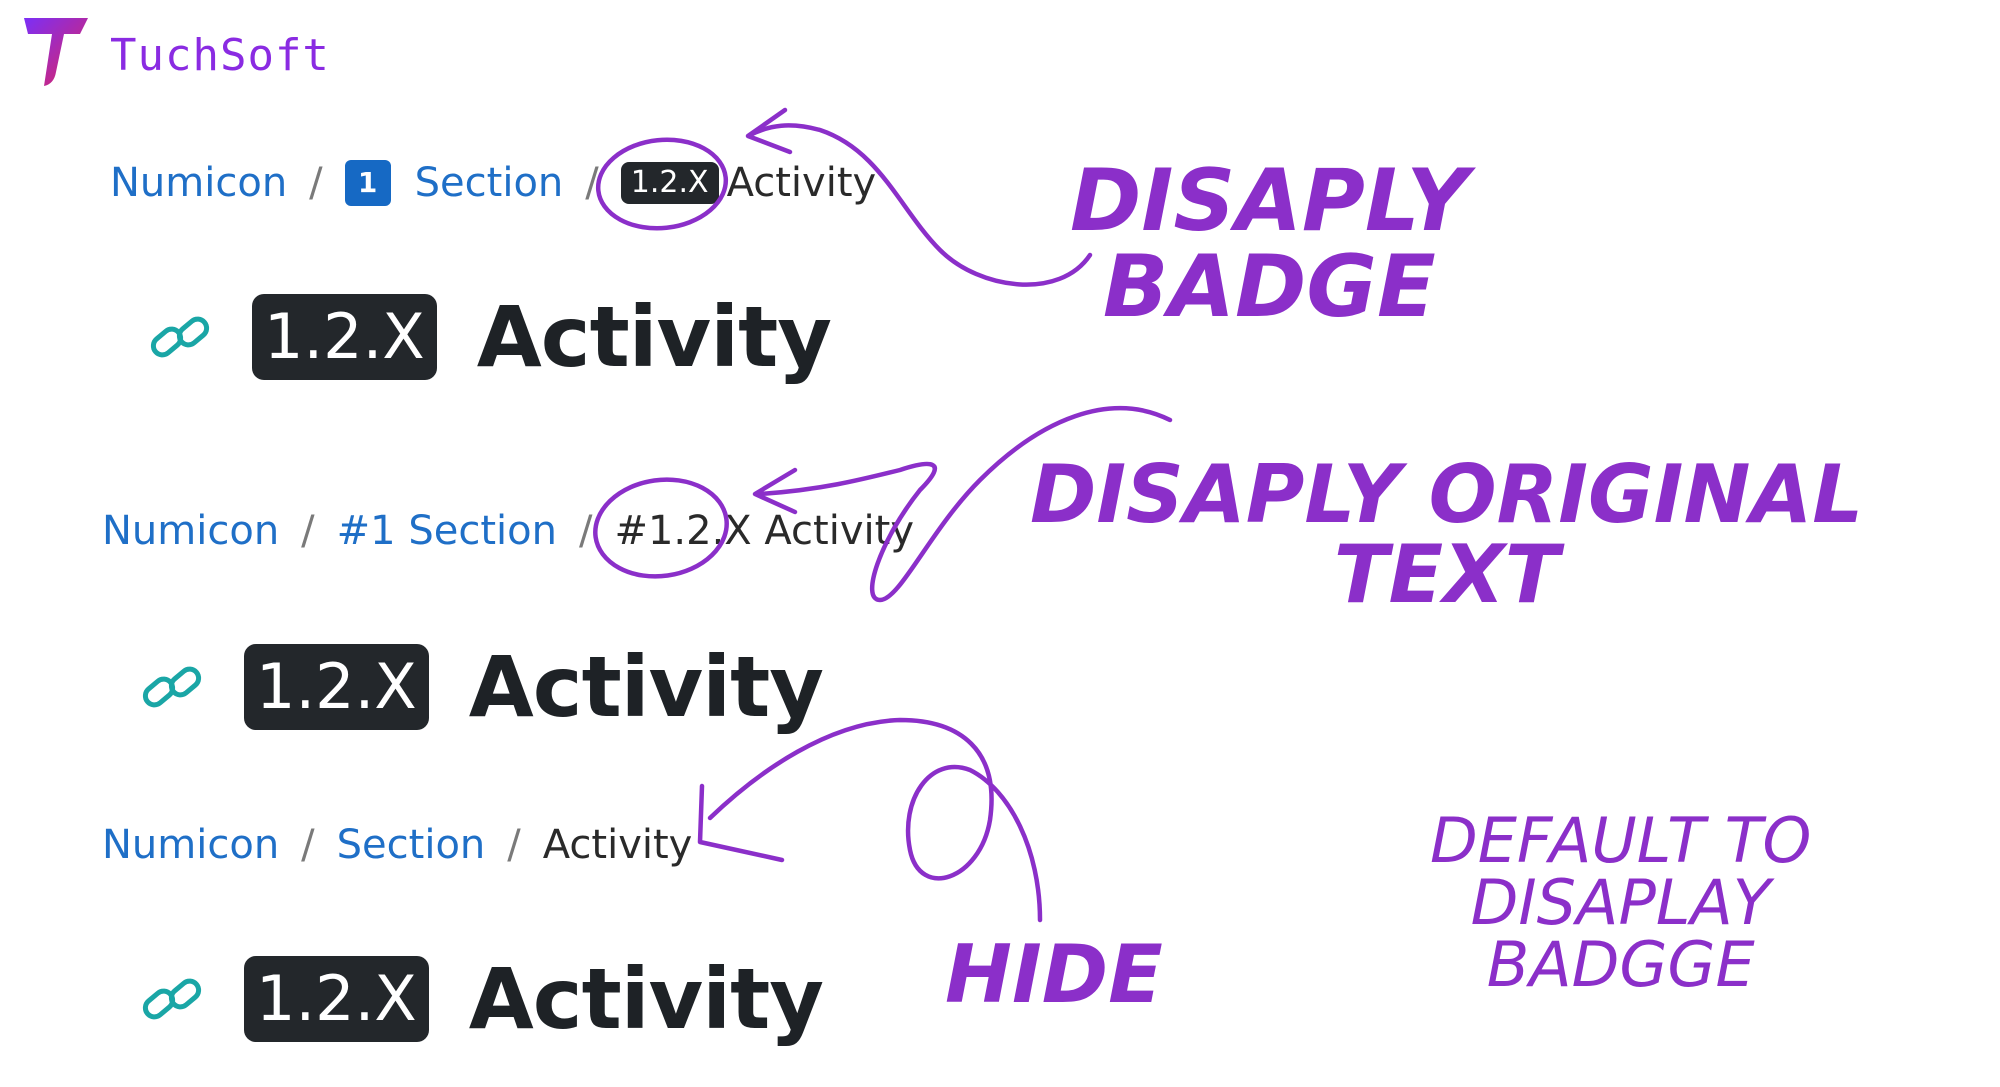  I want to click on annotation-default: DEFAULT TO DISAPLAY BADGGE, so click(1620, 903).